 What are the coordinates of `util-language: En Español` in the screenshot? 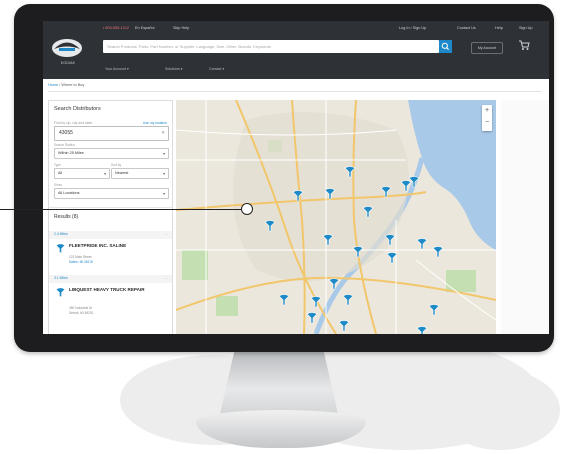 It's located at (144, 28).